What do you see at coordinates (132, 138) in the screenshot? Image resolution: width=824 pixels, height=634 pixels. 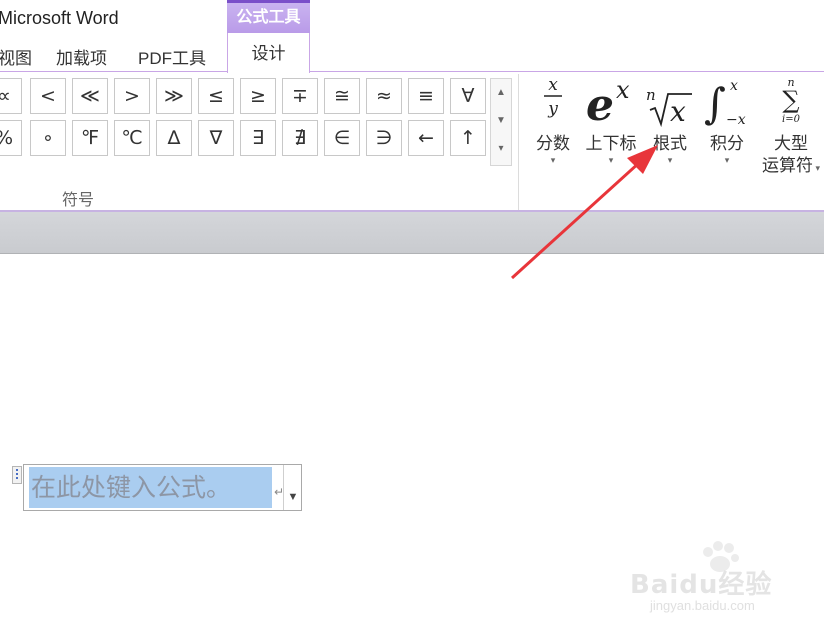 I see `symbol-button: ℃` at bounding box center [132, 138].